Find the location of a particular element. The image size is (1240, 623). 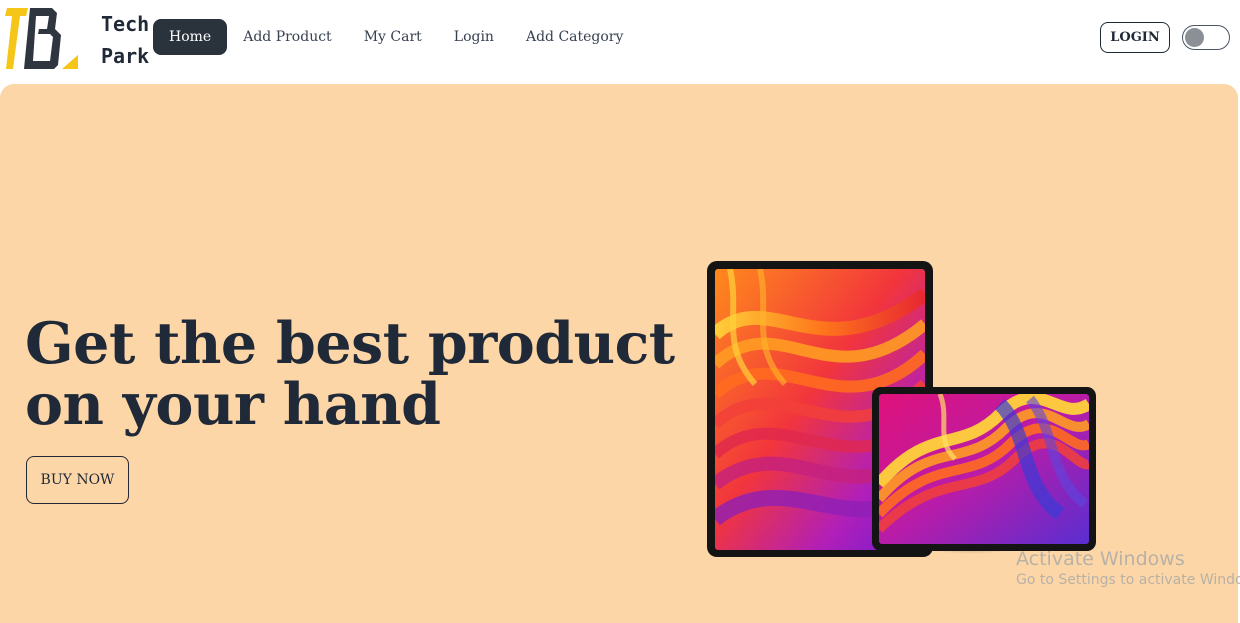

brand-line-2: Park is located at coordinates (125, 56).